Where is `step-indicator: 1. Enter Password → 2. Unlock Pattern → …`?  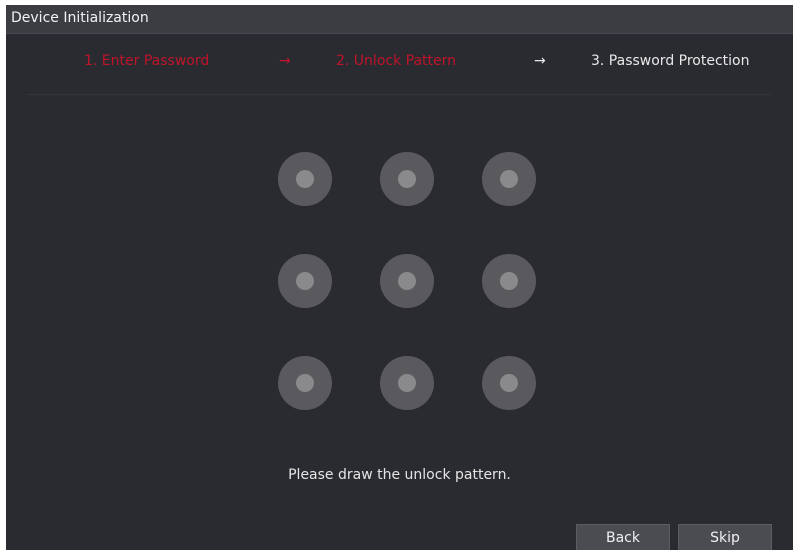 step-indicator: 1. Enter Password → 2. Unlock Pattern → … is located at coordinates (399, 61).